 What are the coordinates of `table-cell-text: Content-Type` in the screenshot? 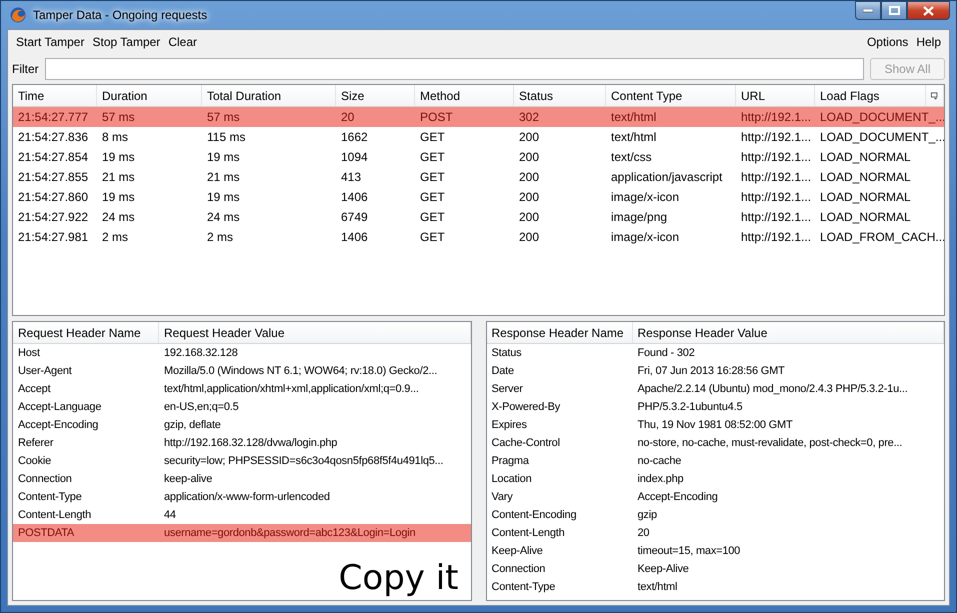 It's located at (523, 587).